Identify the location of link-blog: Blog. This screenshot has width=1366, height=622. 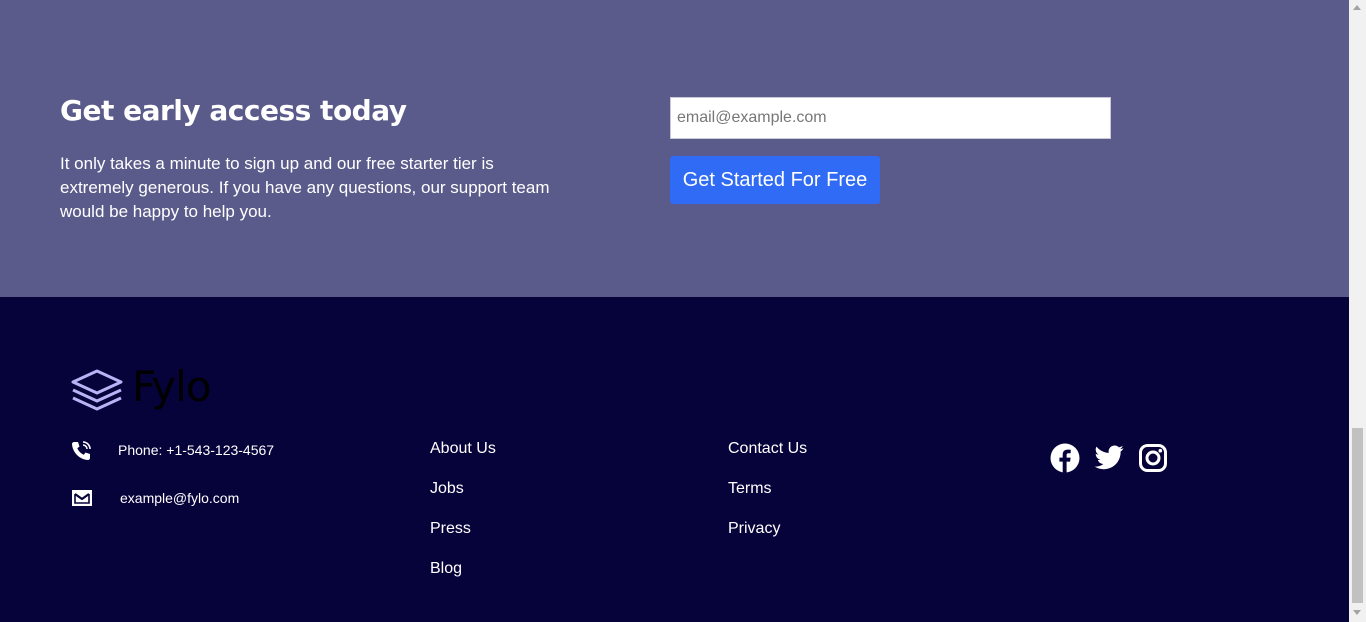
(446, 569).